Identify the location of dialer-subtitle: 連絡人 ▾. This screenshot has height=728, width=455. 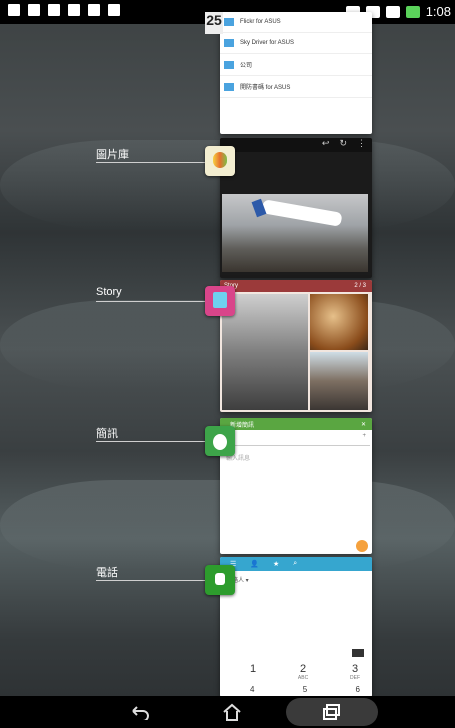
(237, 581).